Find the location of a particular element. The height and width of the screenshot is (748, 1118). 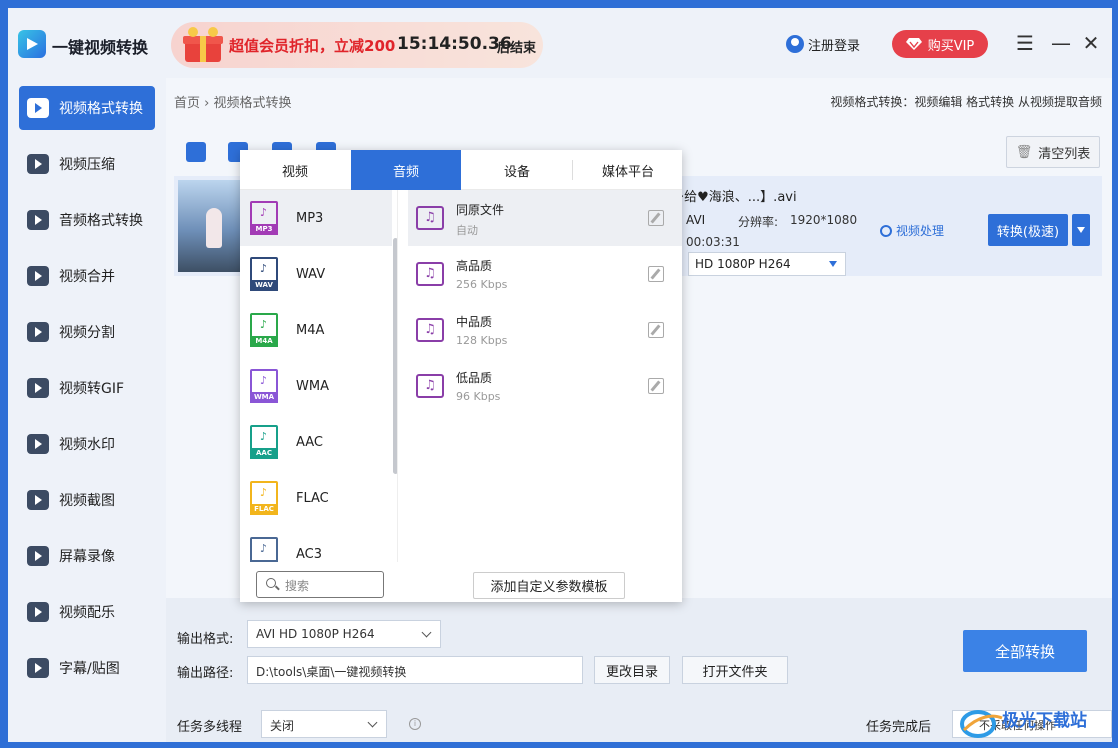

format-item-flac: ♪ FLAC FLAC is located at coordinates (316, 498).